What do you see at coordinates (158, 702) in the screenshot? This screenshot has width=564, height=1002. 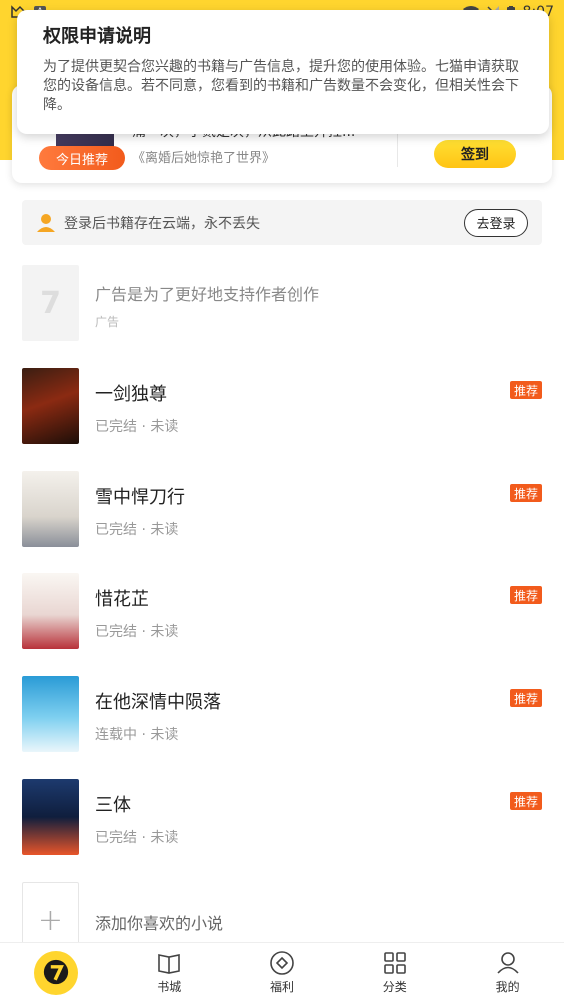 I see `book-title: 在他深情中陨落` at bounding box center [158, 702].